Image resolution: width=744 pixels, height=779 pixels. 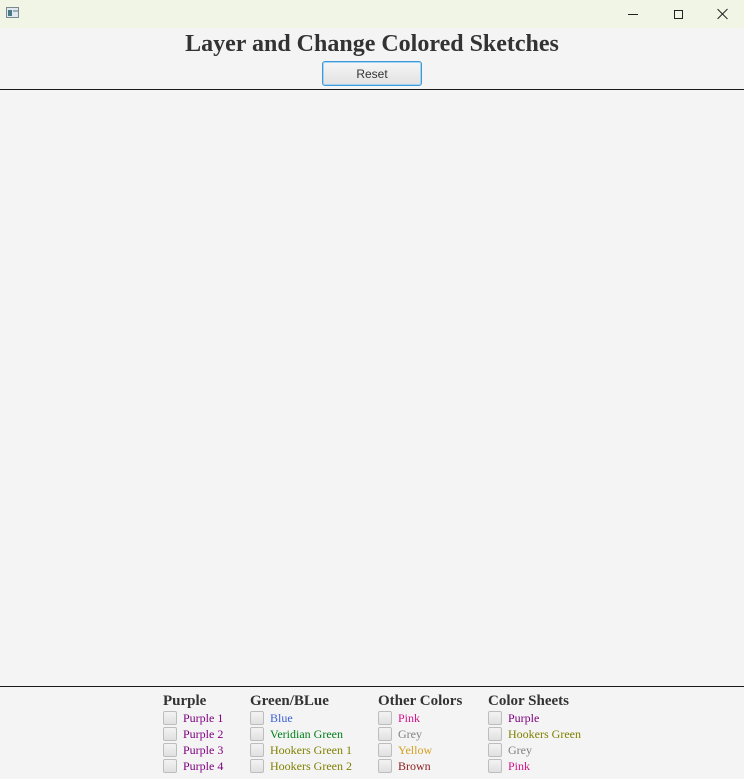 I want to click on group-other-colors: Other Colors Pink Grey Yellow Brown, so click(x=420, y=733).